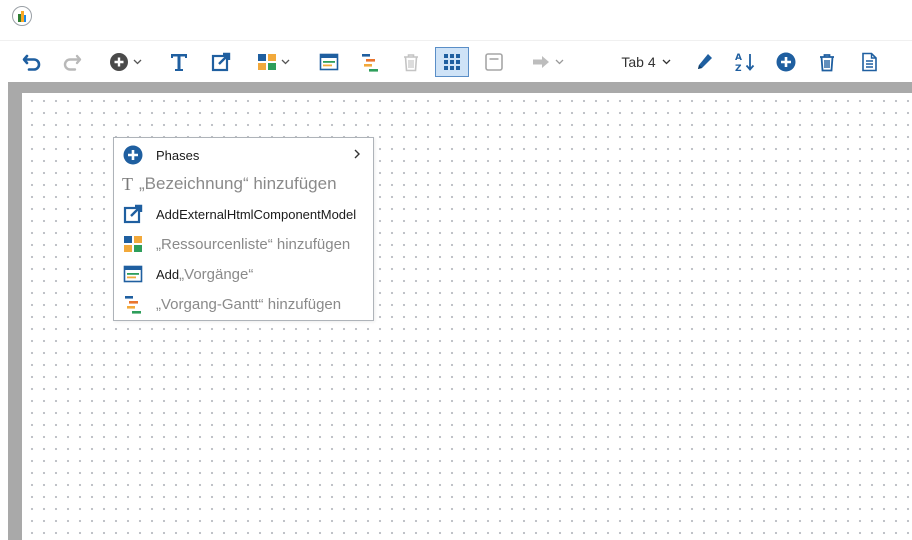 The width and height of the screenshot is (912, 540). I want to click on menu-item-phases: Phases, so click(243, 155).